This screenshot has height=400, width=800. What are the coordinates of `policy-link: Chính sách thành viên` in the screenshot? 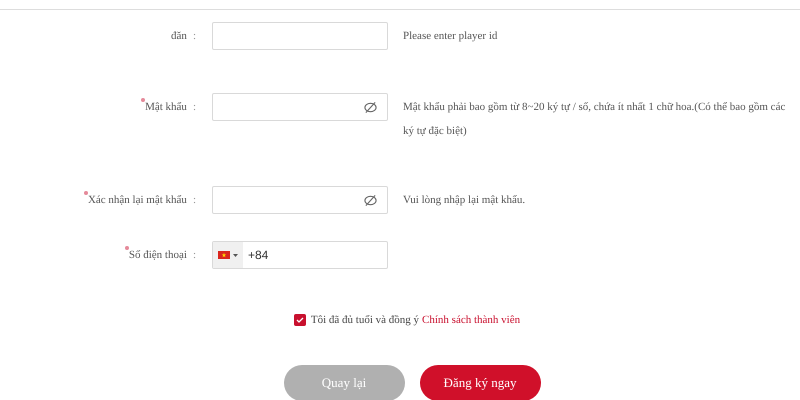 It's located at (471, 320).